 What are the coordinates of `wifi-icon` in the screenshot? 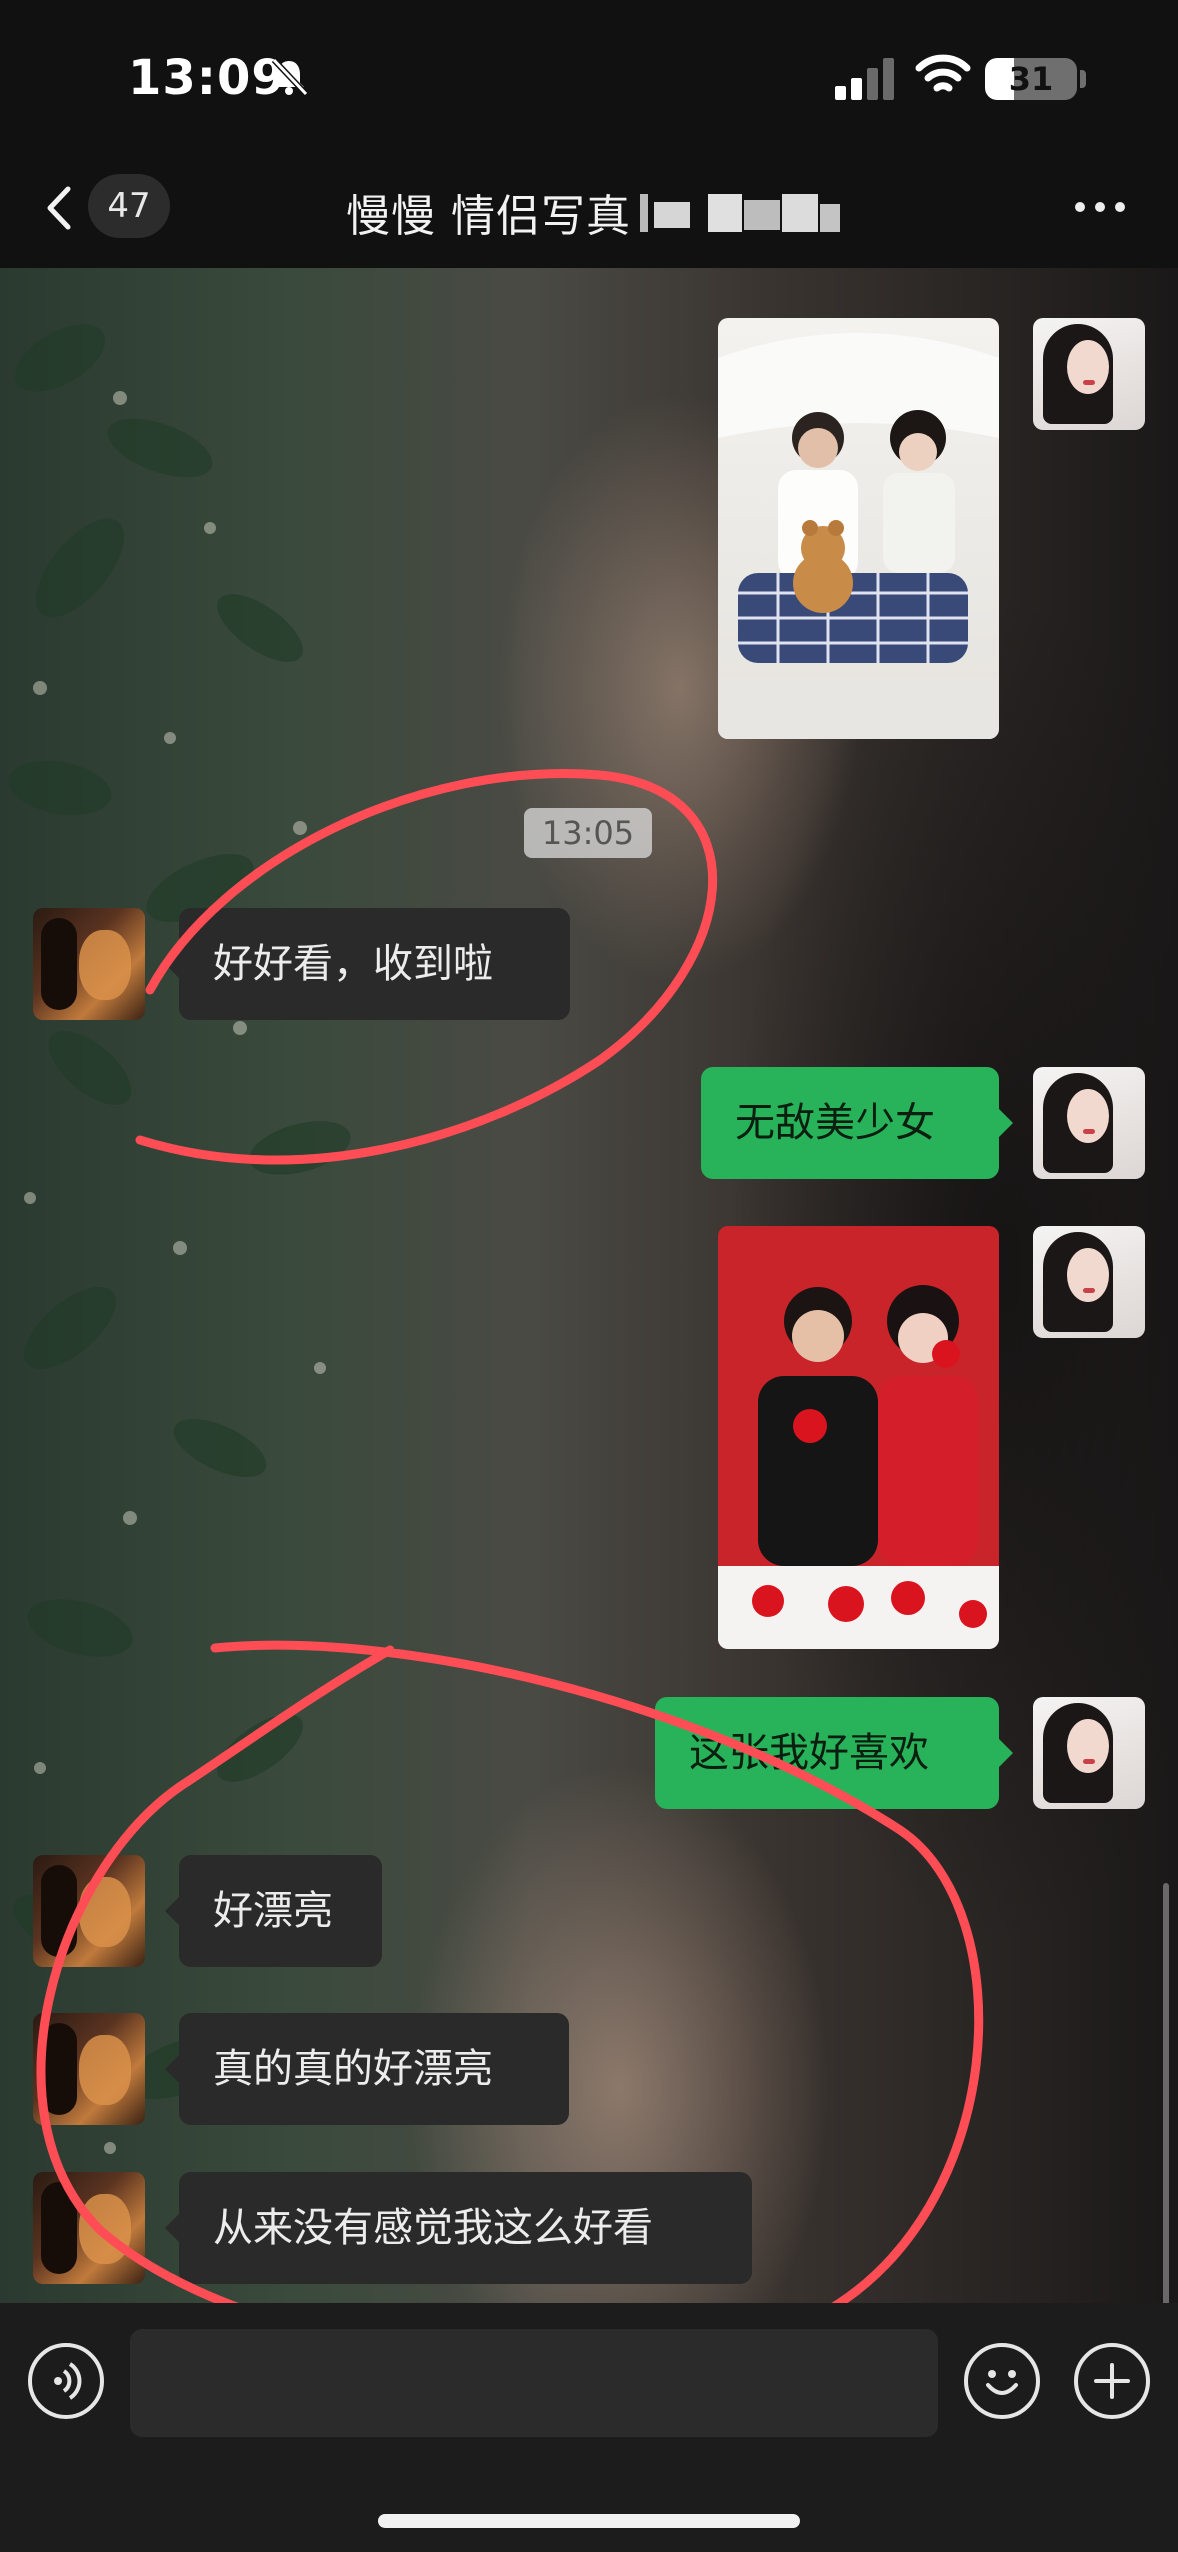 It's located at (943, 73).